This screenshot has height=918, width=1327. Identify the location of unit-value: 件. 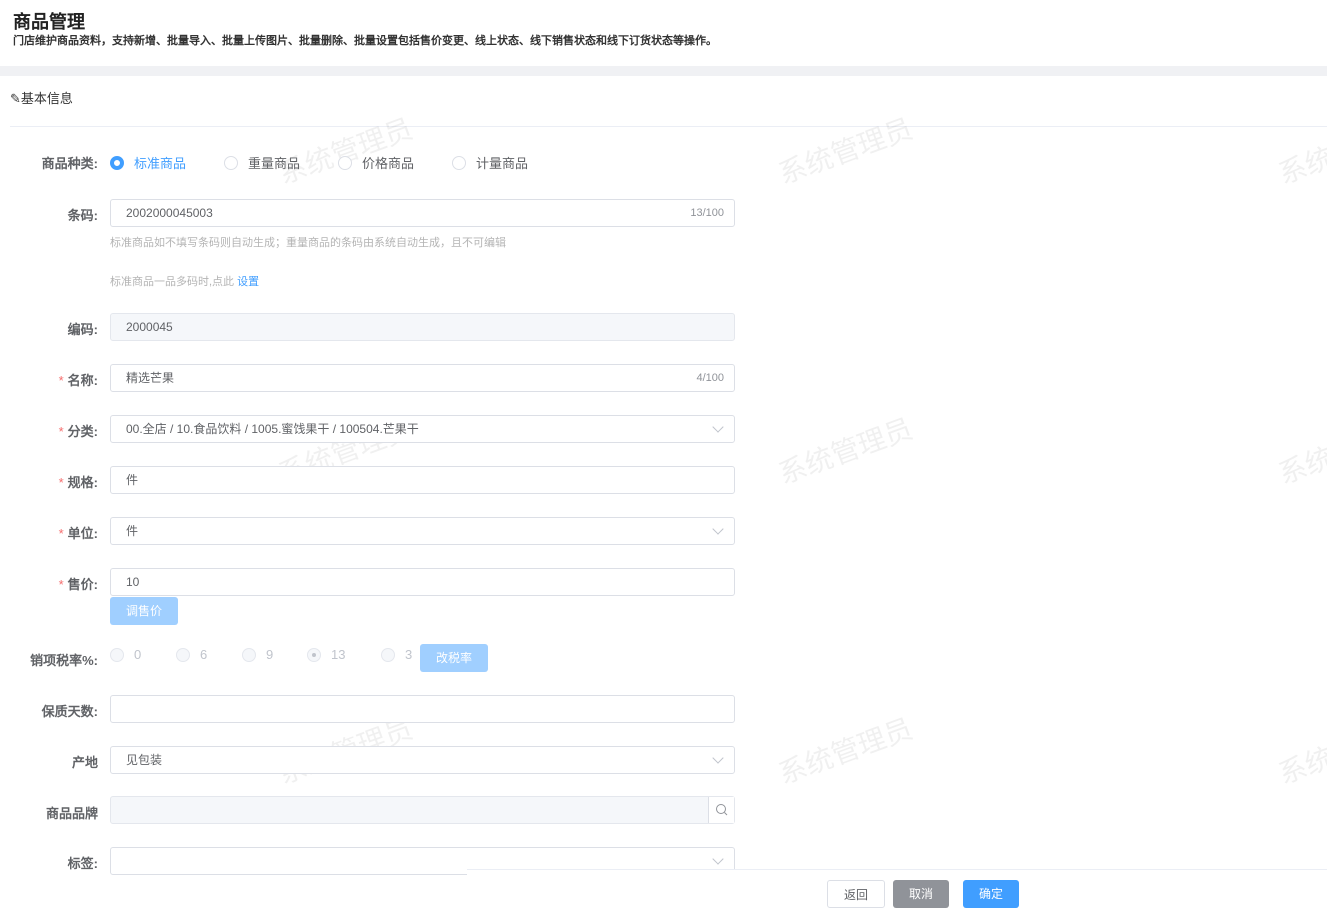
(132, 531).